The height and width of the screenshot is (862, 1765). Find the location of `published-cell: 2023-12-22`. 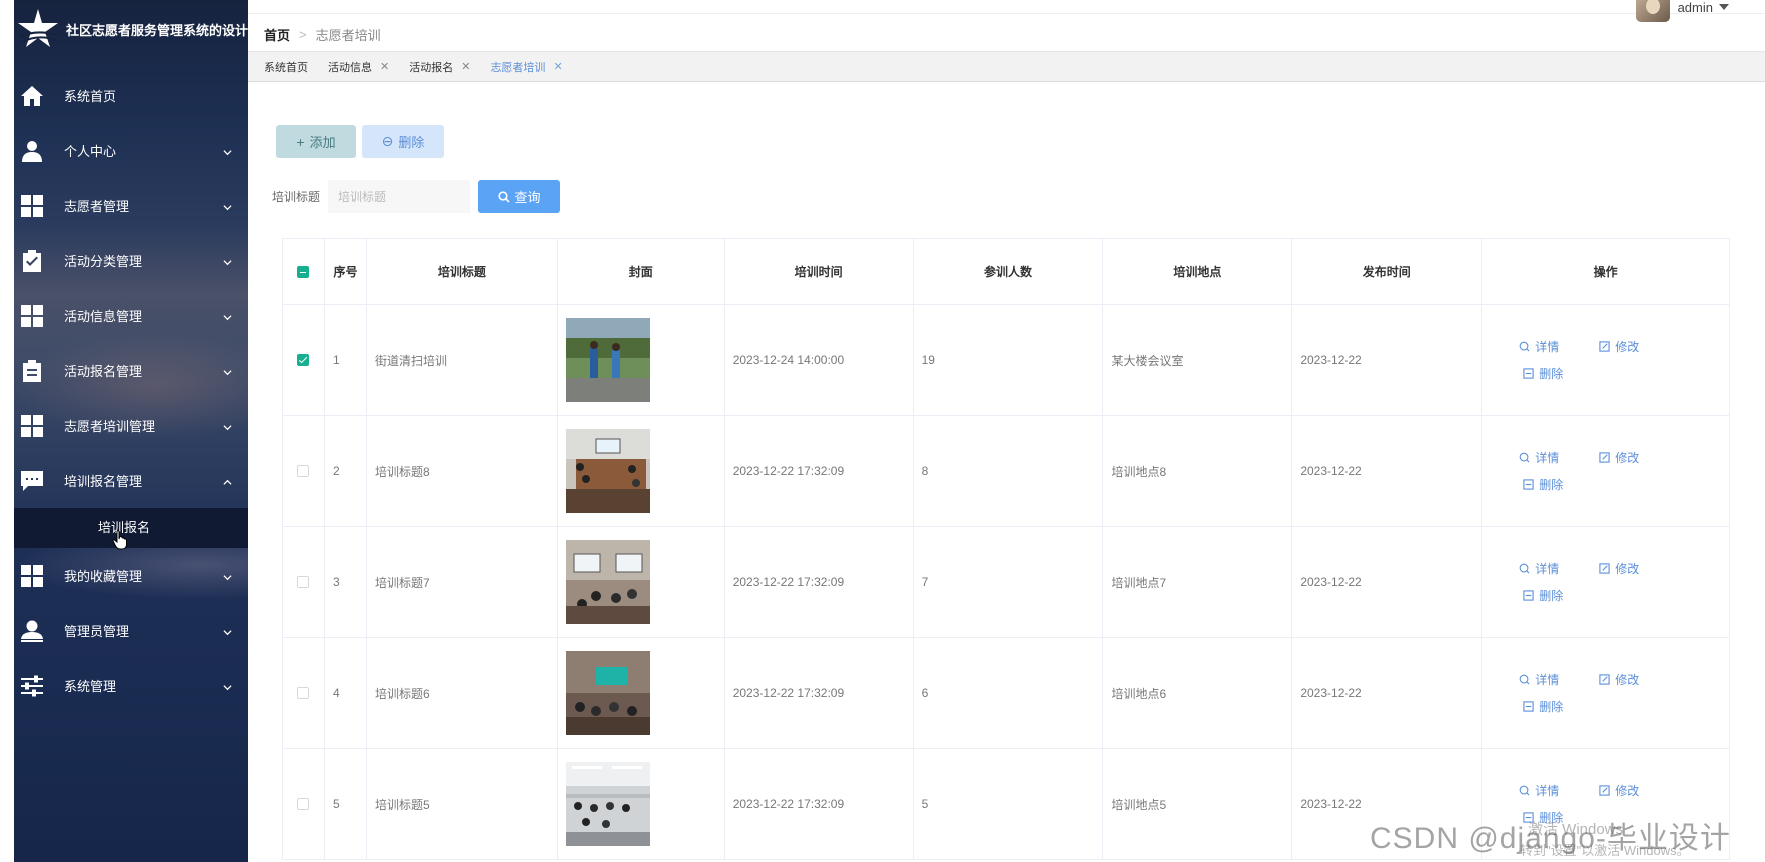

published-cell: 2023-12-22 is located at coordinates (1387, 582).